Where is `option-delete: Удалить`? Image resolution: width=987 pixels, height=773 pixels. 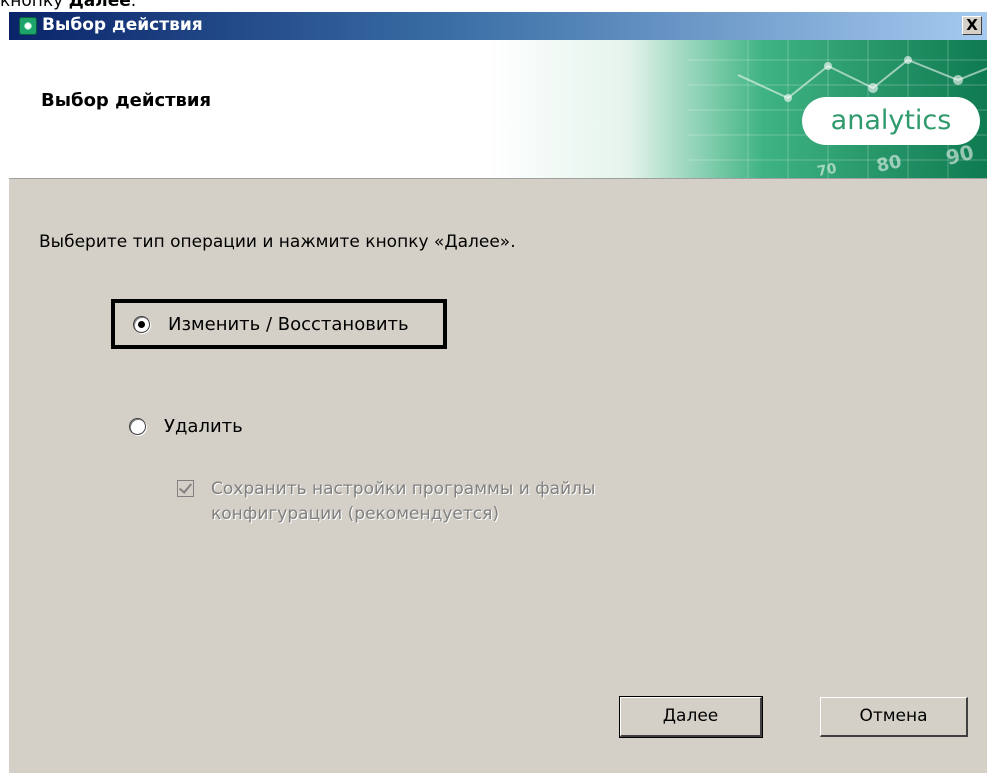 option-delete: Удалить is located at coordinates (186, 426).